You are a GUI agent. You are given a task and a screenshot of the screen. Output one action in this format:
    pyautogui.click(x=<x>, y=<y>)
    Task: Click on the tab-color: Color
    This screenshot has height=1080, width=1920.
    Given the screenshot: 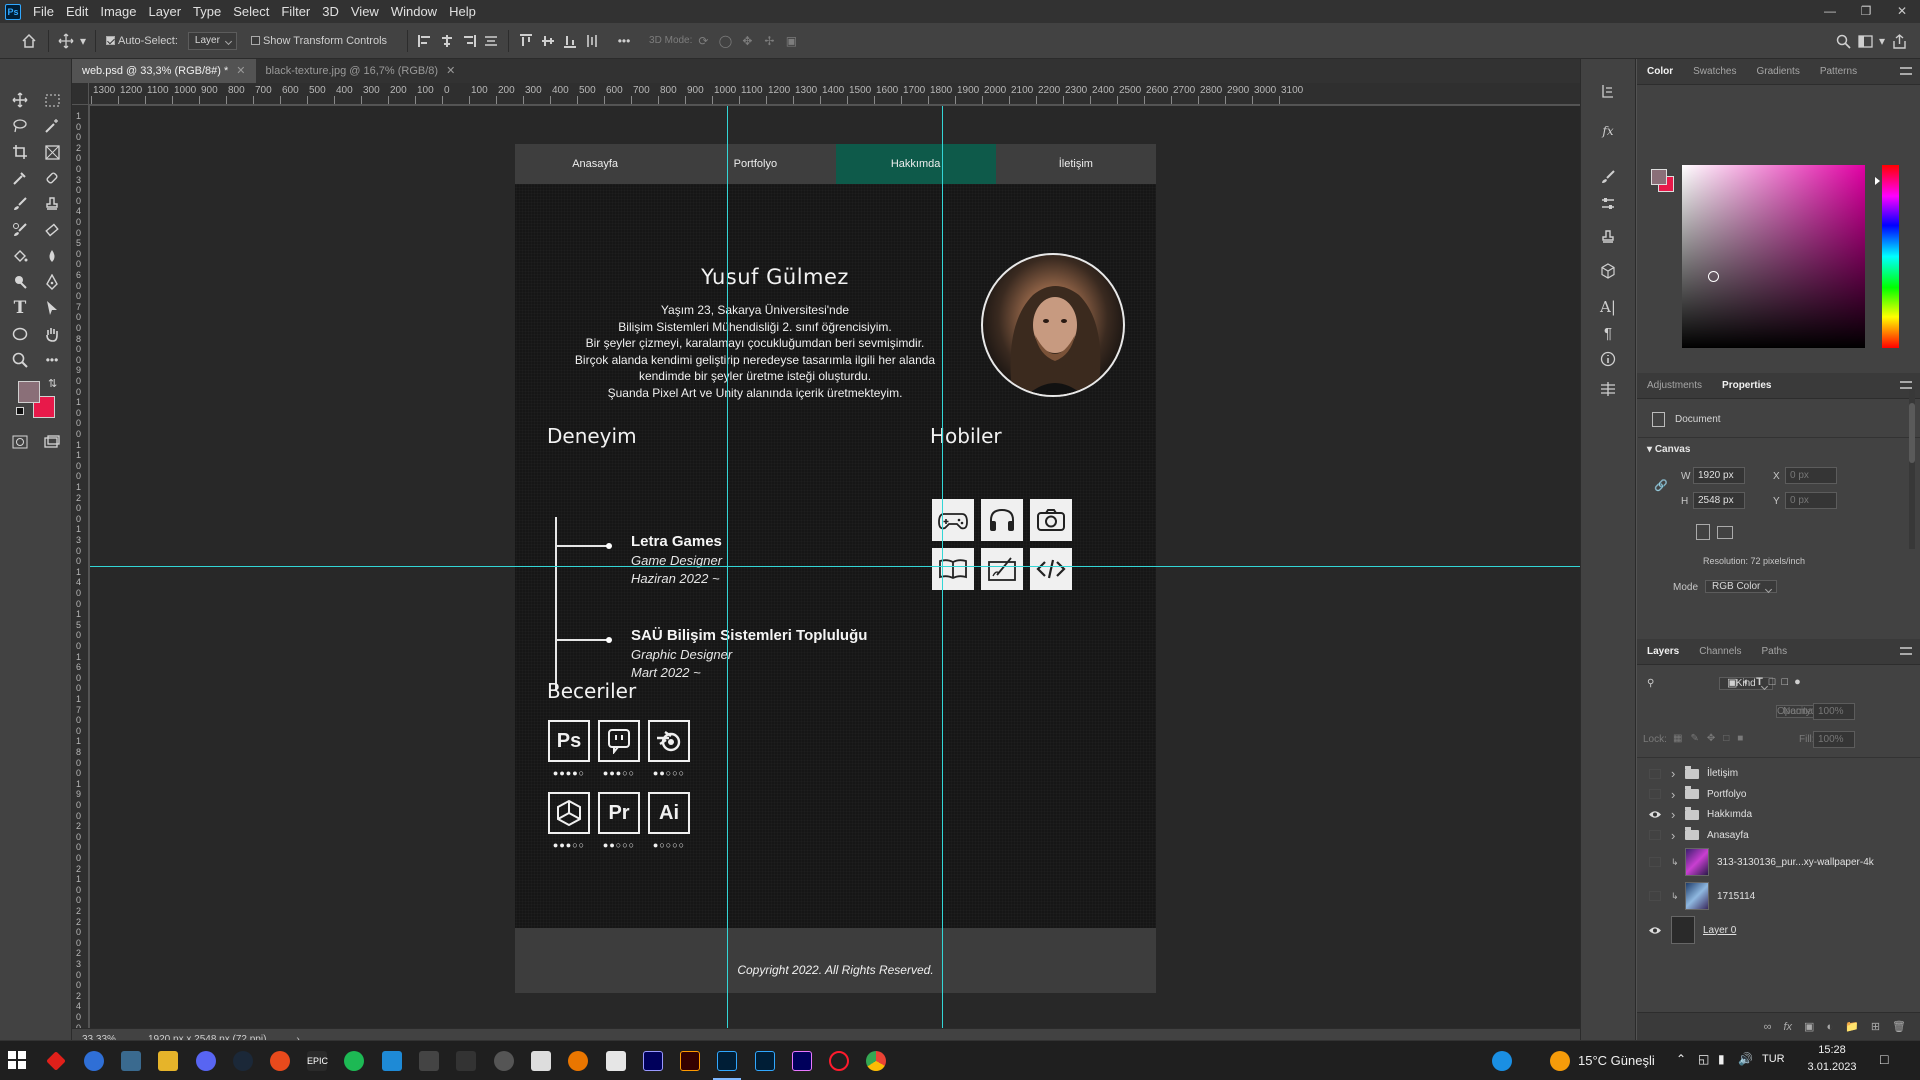 What is the action you would take?
    pyautogui.click(x=1660, y=71)
    